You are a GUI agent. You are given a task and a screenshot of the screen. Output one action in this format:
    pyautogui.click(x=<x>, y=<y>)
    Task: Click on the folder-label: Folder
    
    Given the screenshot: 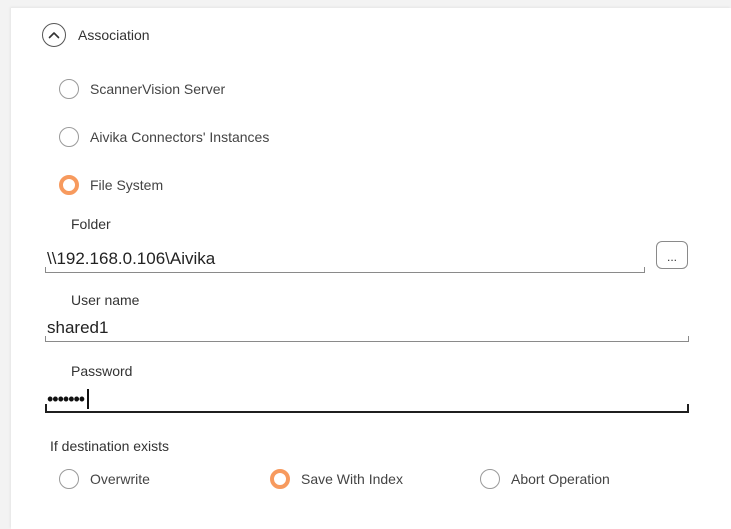 What is the action you would take?
    pyautogui.click(x=91, y=224)
    